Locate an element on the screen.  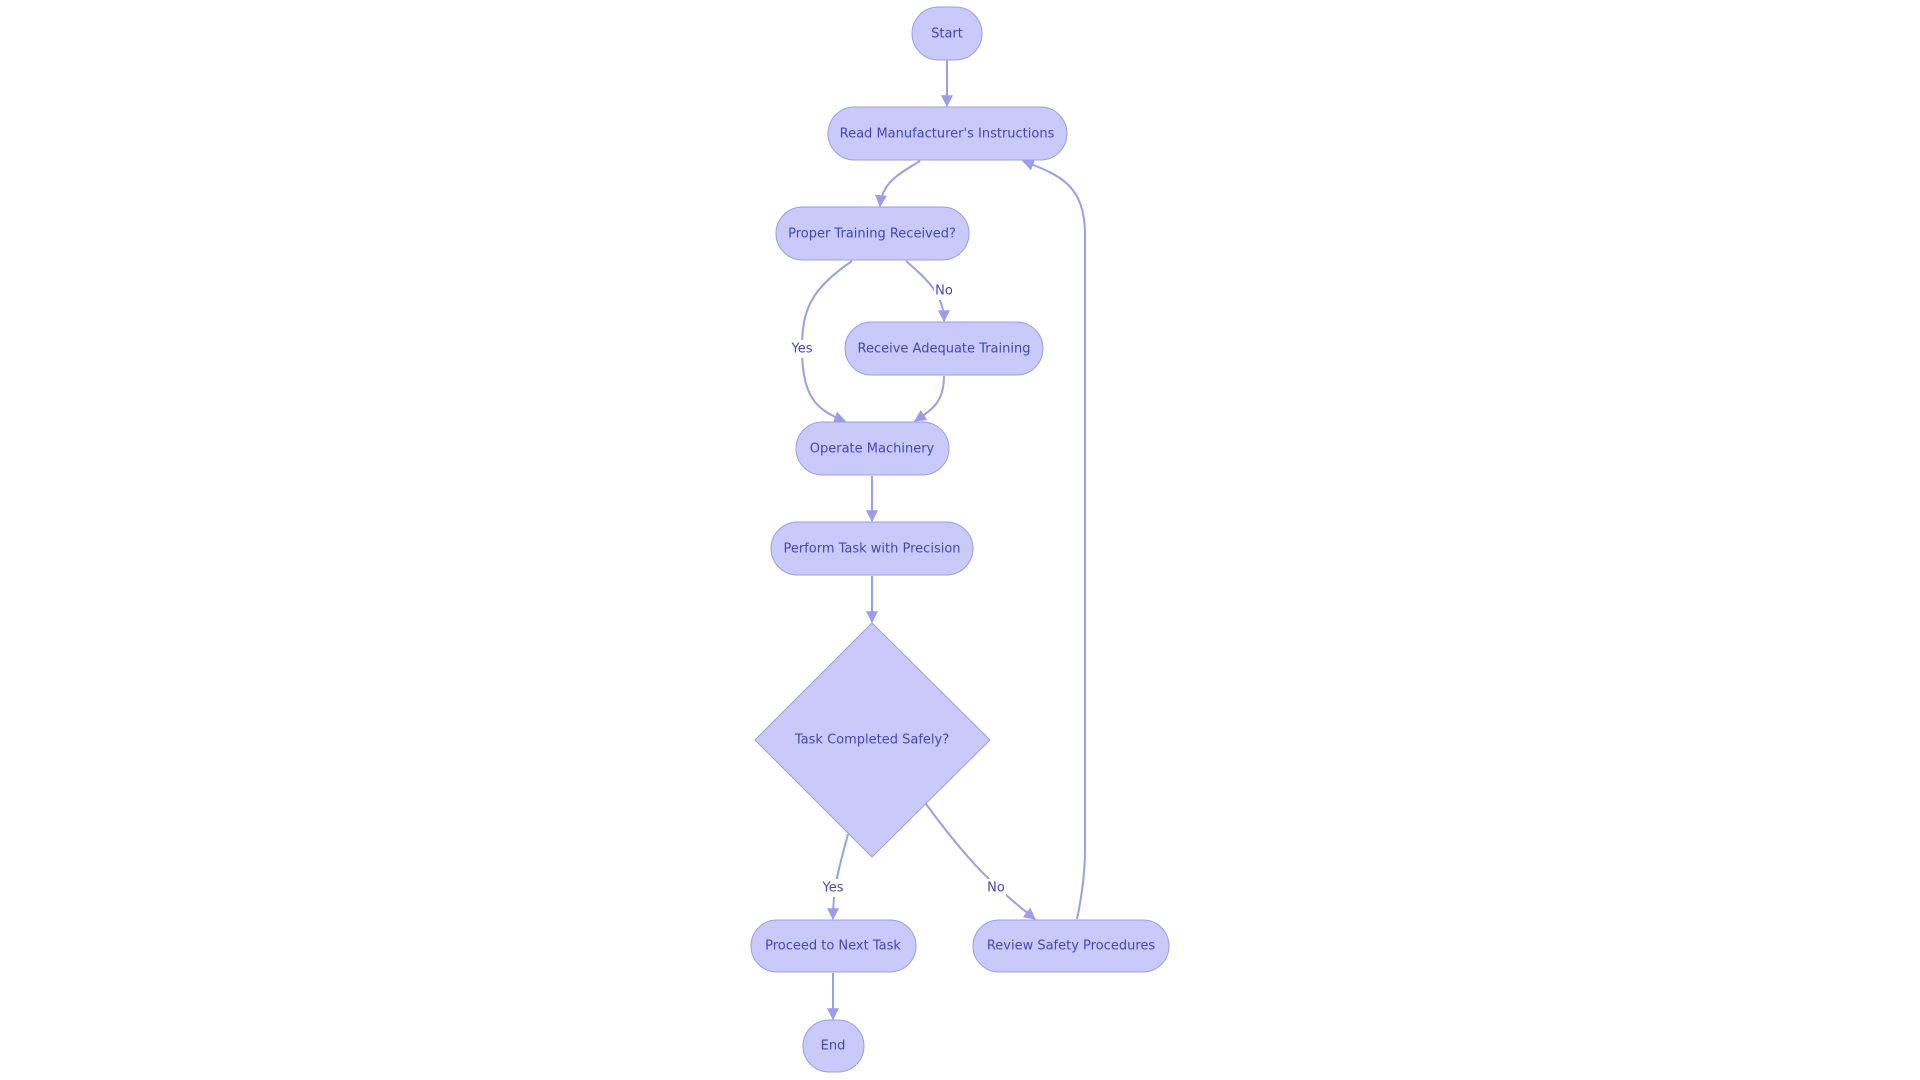
node-perform-task: Perform Task with Precision is located at coordinates (872, 548).